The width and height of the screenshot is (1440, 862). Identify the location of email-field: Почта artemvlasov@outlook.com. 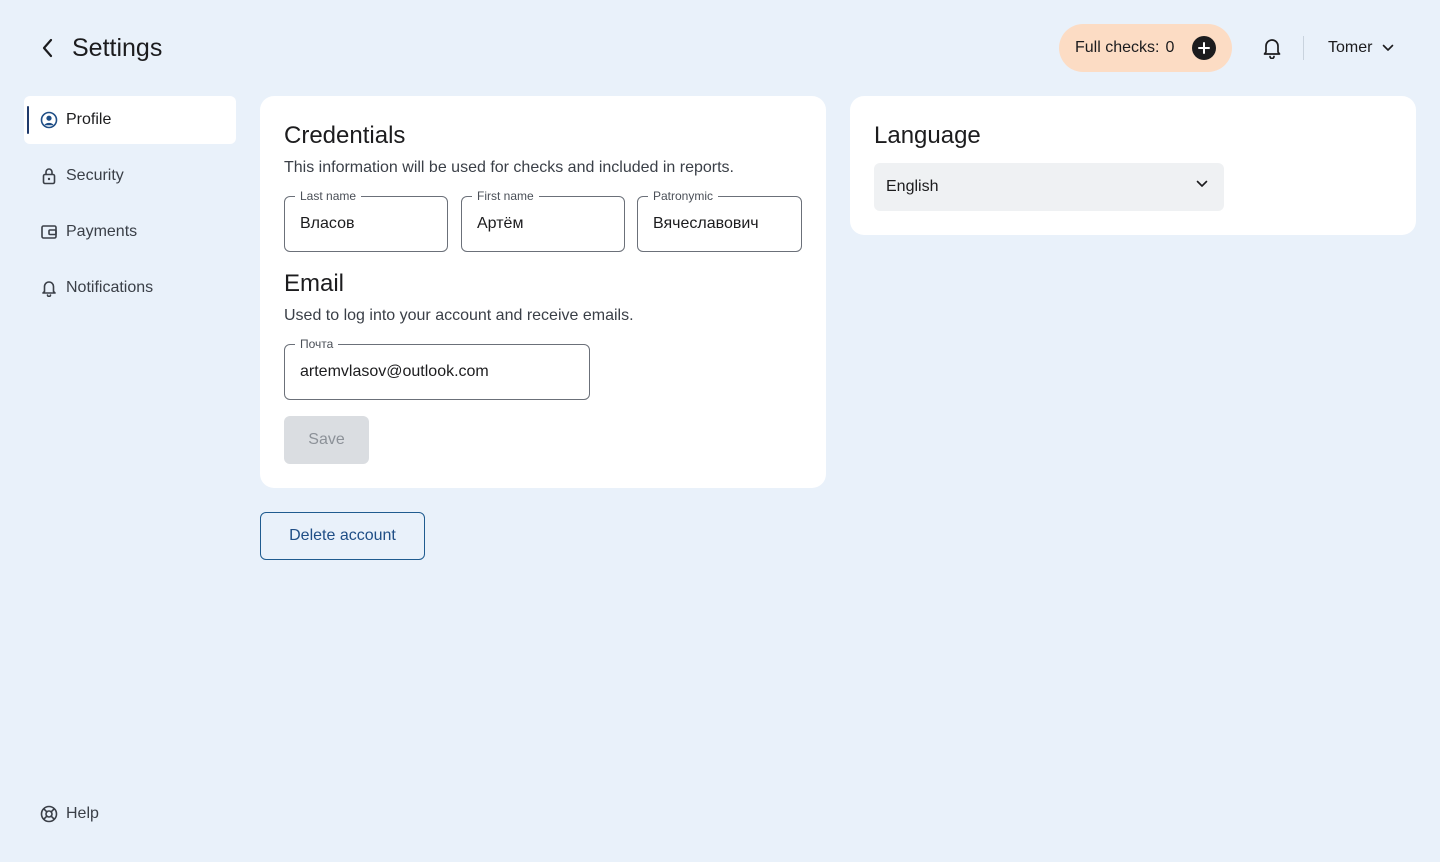
(437, 368).